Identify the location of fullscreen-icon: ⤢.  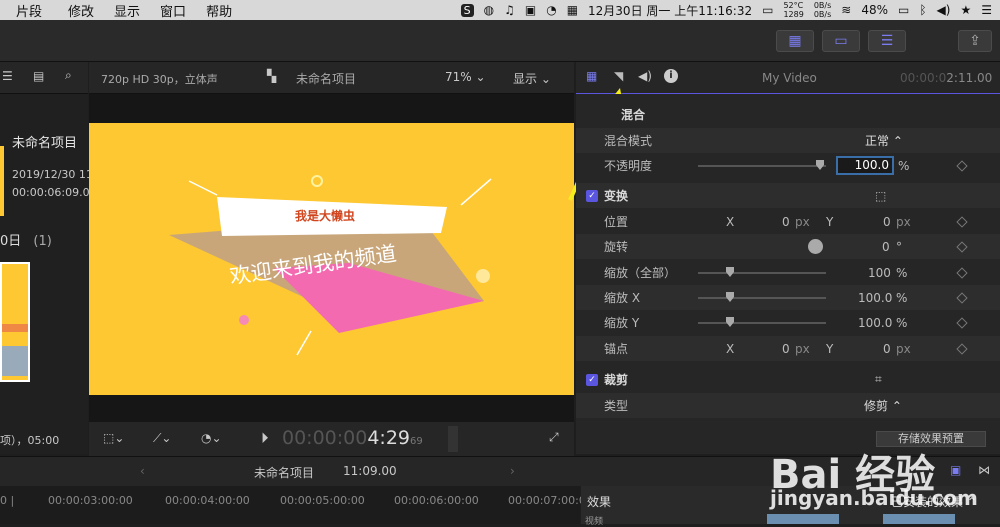
(554, 437).